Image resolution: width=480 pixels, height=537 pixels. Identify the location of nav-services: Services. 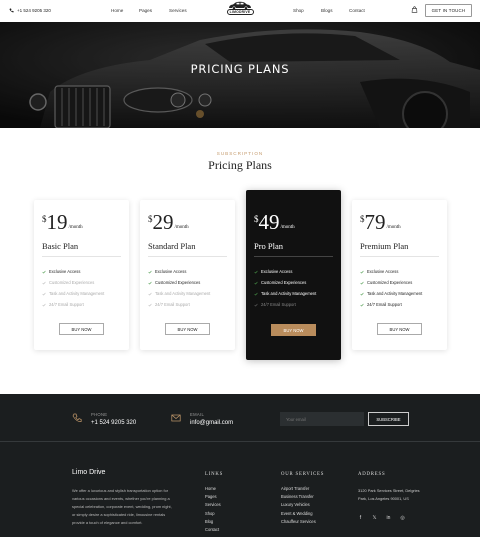
(178, 10).